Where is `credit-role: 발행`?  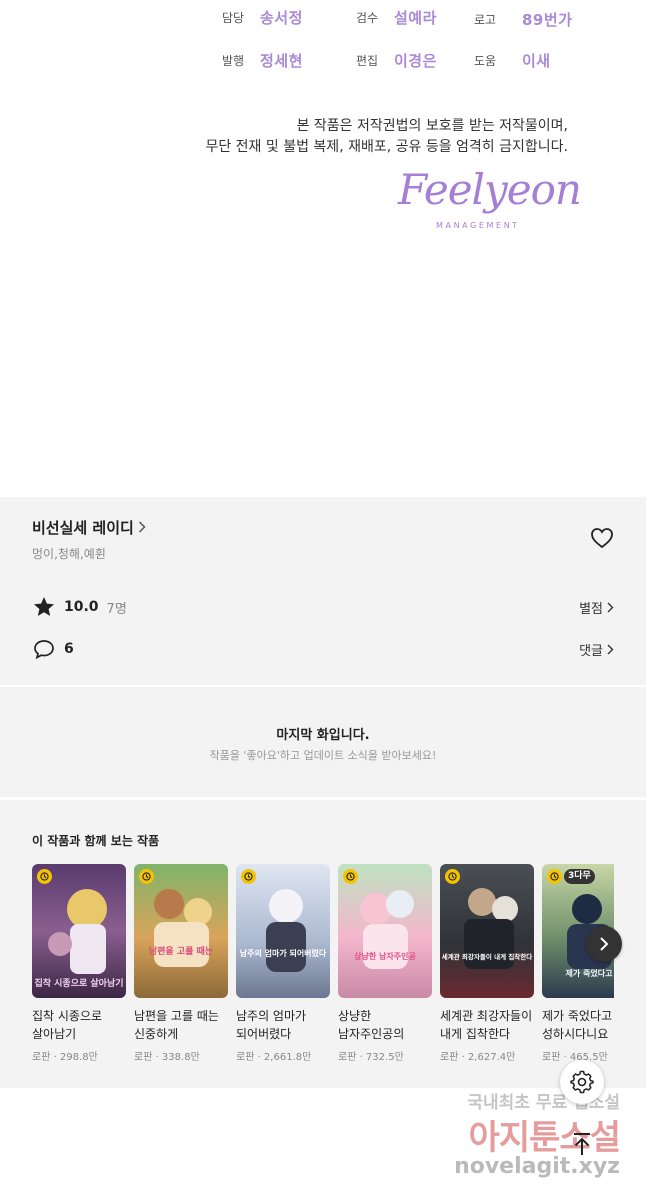 credit-role: 발행 is located at coordinates (233, 61).